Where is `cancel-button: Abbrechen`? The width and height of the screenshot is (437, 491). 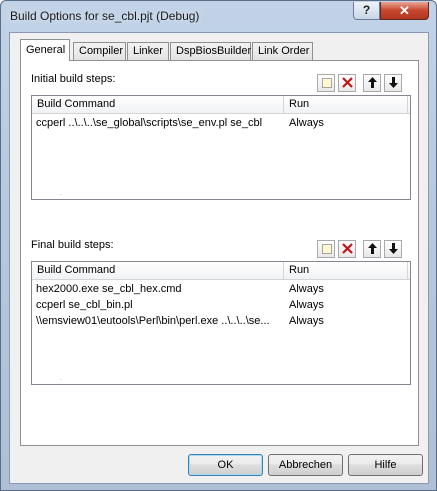 cancel-button: Abbrechen is located at coordinates (305, 465).